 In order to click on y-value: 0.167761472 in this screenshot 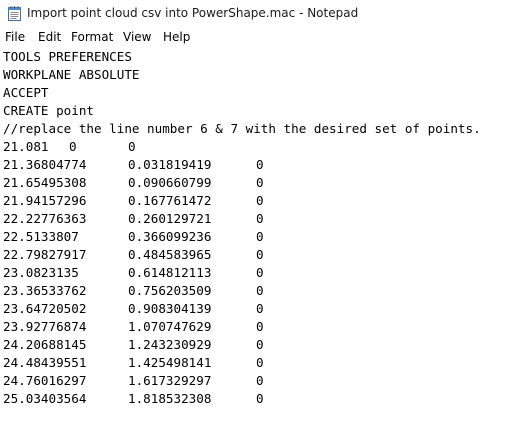, I will do `click(170, 200)`.